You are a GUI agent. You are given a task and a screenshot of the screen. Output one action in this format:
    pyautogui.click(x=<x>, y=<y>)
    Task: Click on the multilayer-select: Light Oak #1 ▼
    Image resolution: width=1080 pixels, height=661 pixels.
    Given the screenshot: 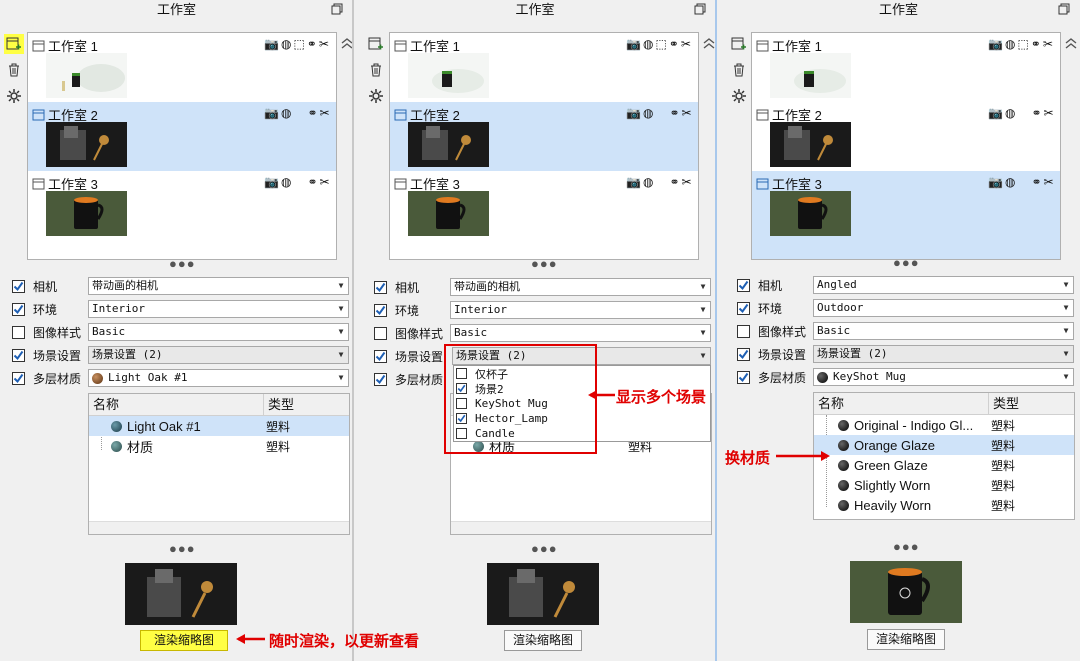 What is the action you would take?
    pyautogui.click(x=218, y=378)
    